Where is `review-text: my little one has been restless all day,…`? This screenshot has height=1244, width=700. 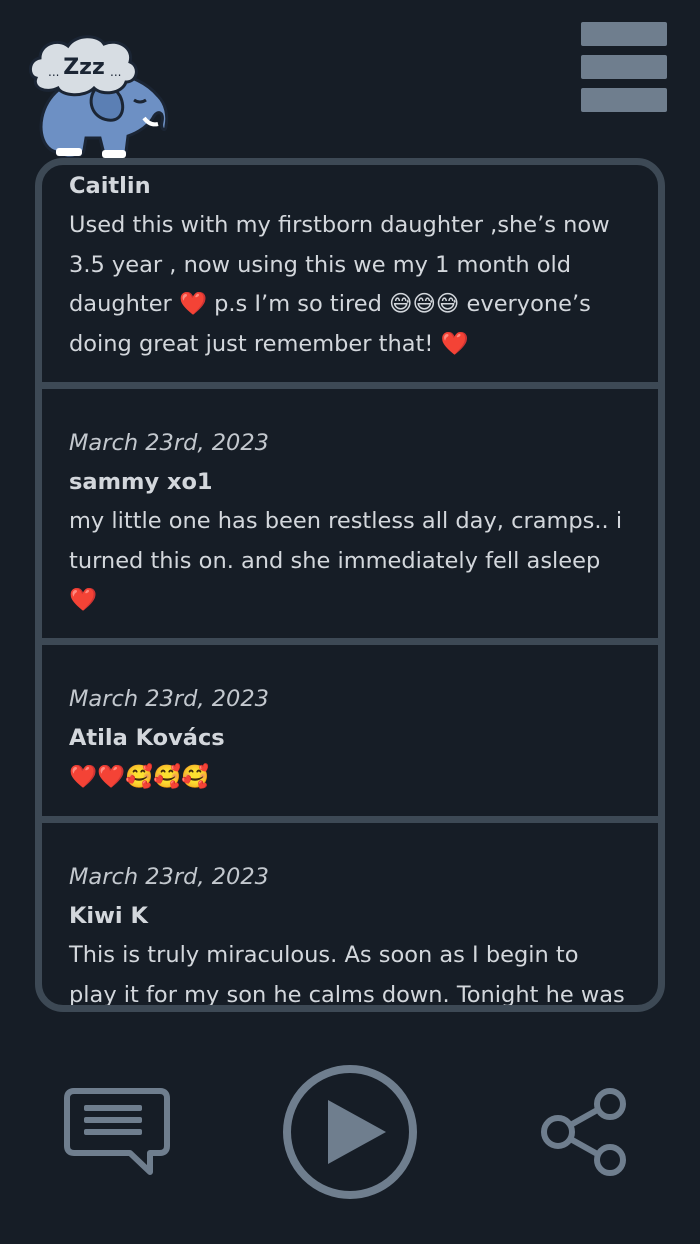
review-text: my little one has been restless all day,… is located at coordinates (346, 560).